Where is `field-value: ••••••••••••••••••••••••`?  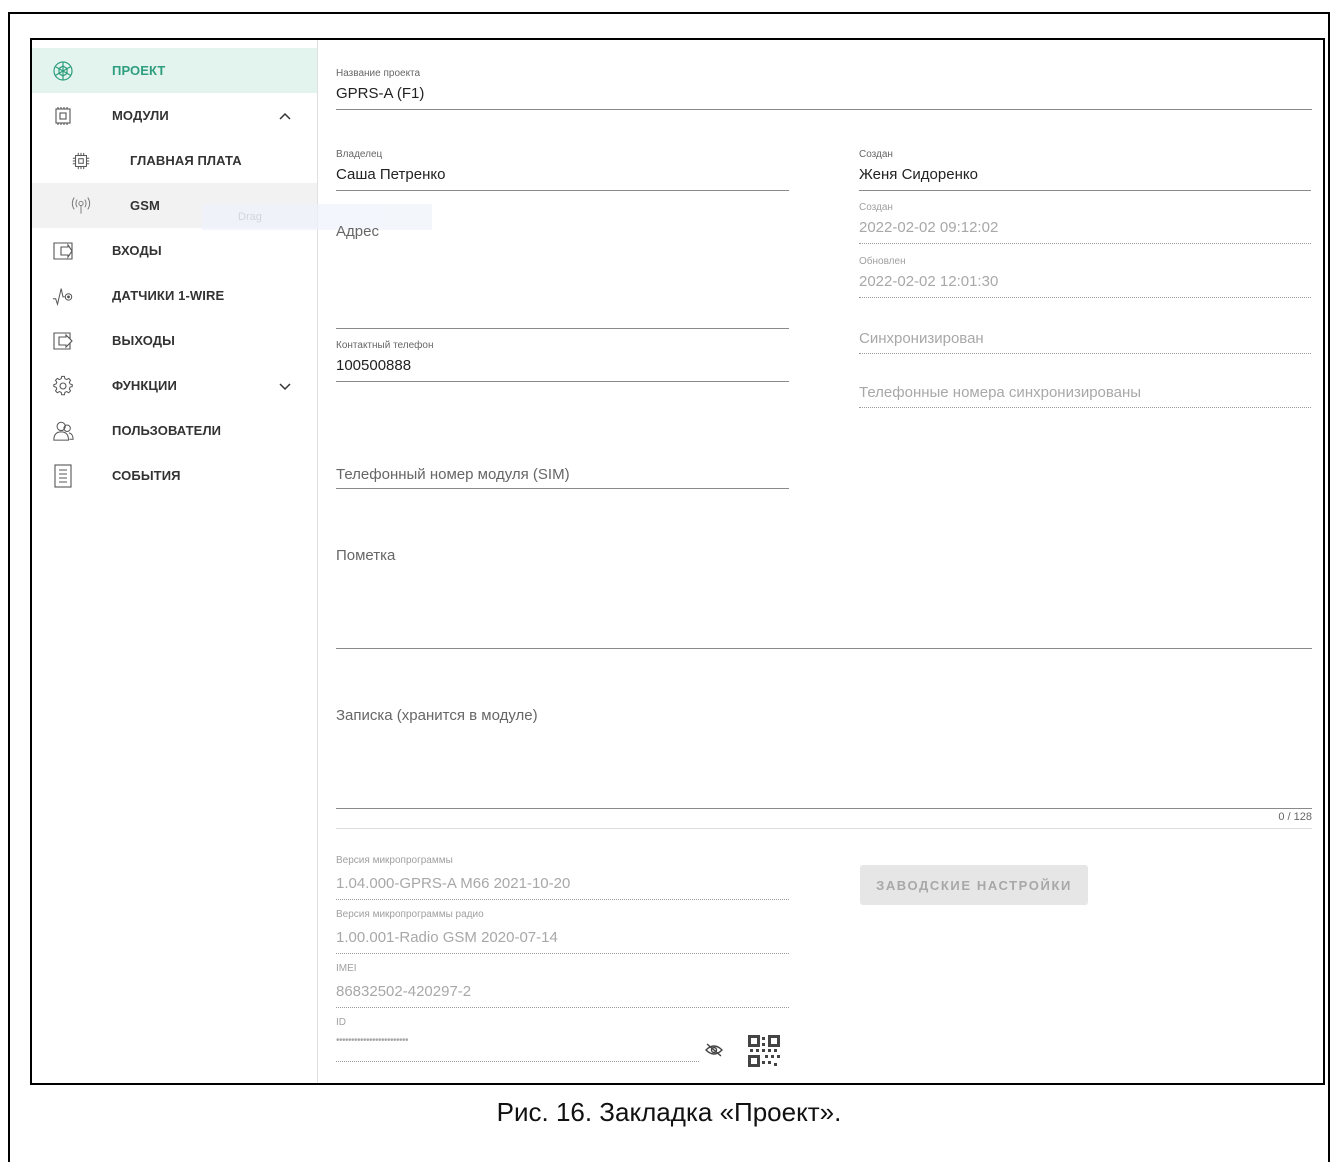 field-value: •••••••••••••••••••••••• is located at coordinates (372, 1040).